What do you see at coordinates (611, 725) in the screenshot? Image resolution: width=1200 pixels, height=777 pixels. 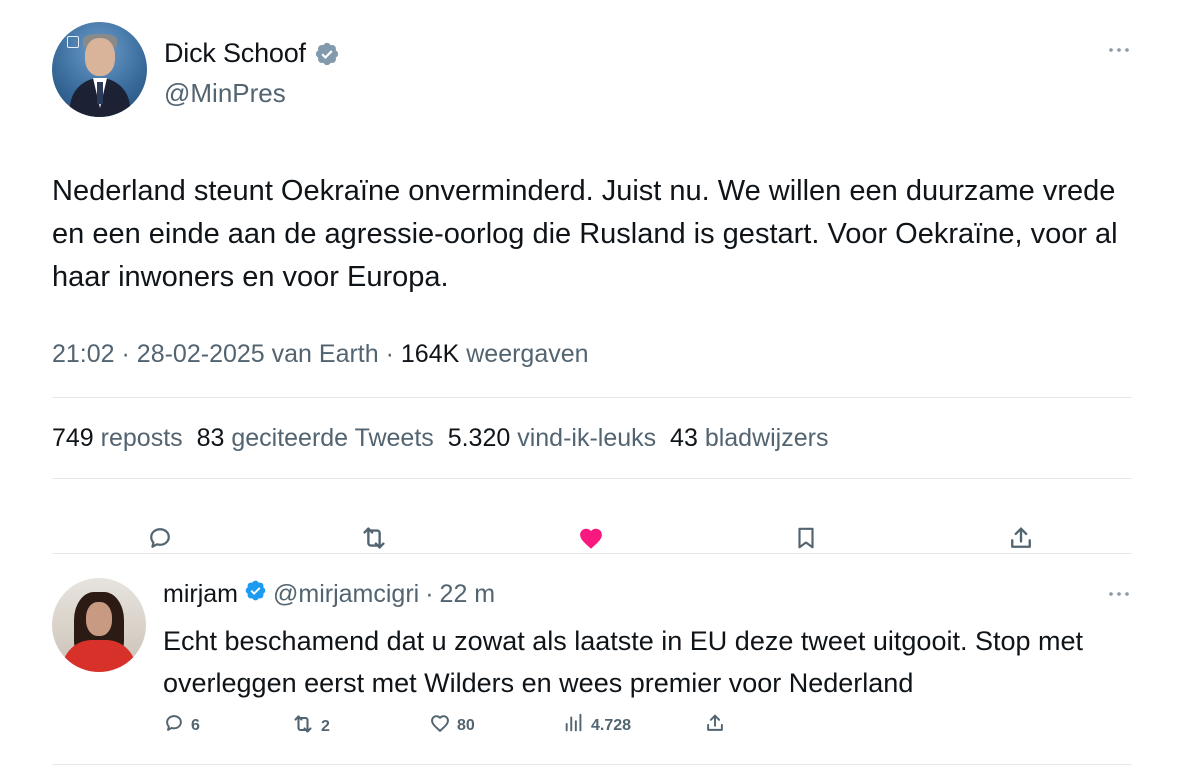 I see `view-count: 4.728` at bounding box center [611, 725].